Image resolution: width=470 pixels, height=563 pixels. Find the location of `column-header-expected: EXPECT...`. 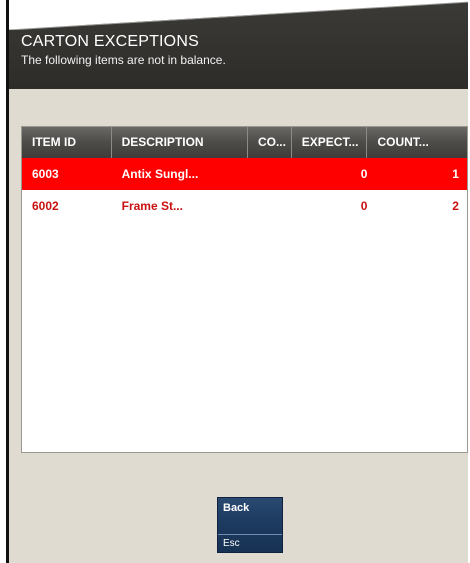

column-header-expected: EXPECT... is located at coordinates (330, 142).